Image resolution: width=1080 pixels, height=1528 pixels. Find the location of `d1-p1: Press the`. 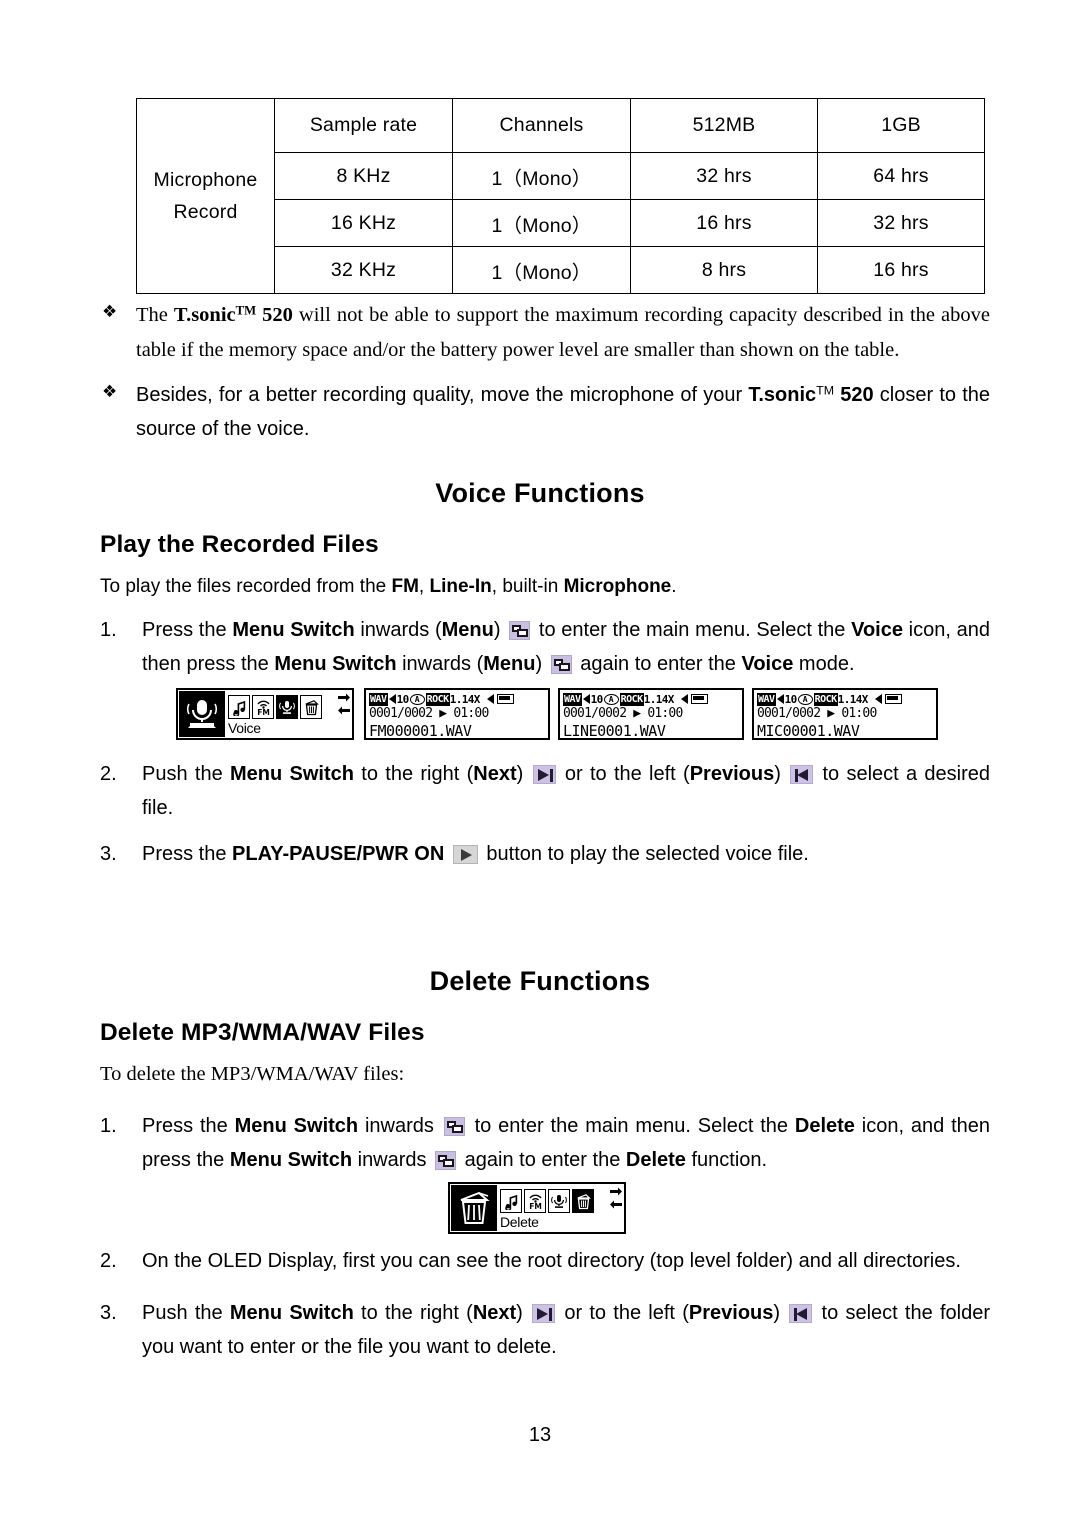

d1-p1: Press the is located at coordinates (188, 1126).